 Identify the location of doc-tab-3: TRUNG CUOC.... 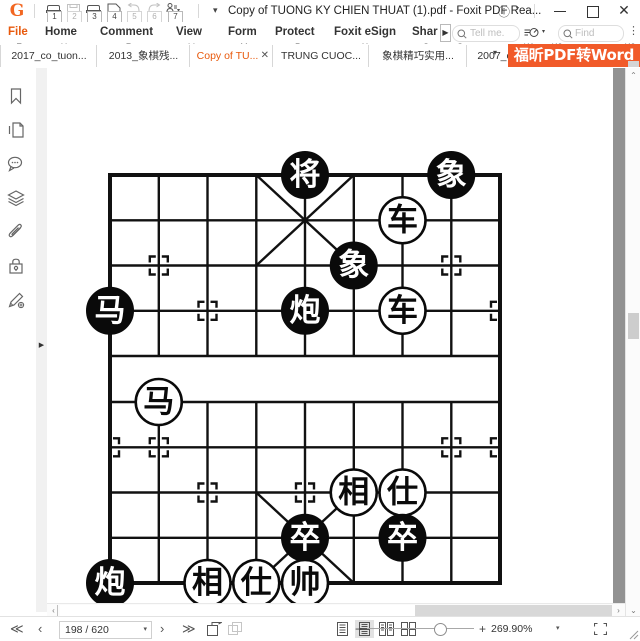
(321, 56).